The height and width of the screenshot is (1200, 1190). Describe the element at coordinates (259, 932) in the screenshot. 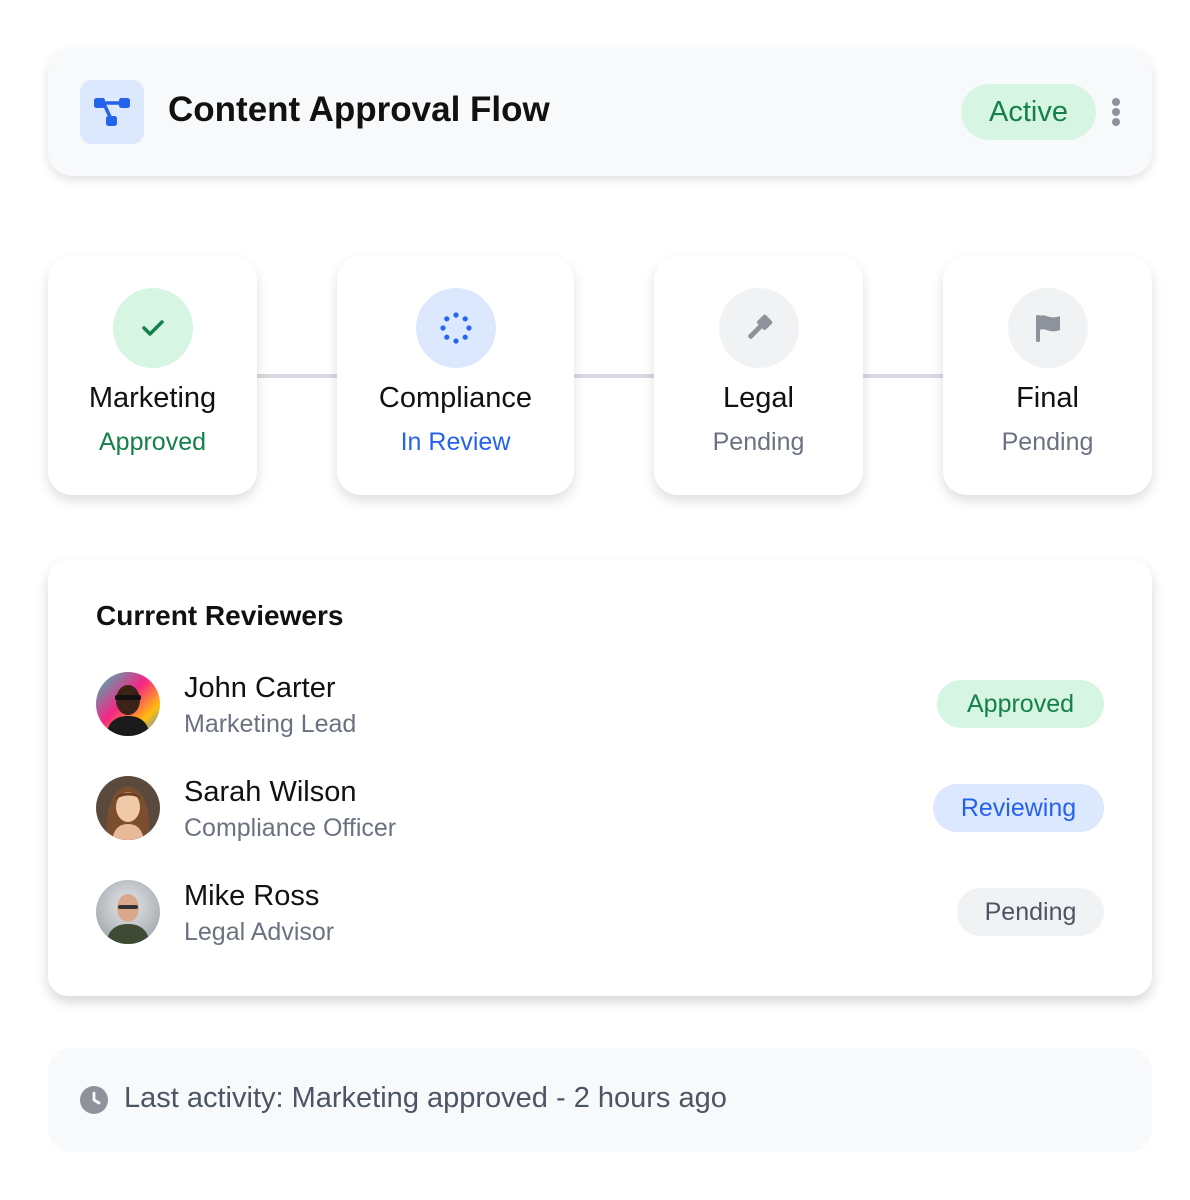

I see `reviewer-role: Legal Advisor` at that location.